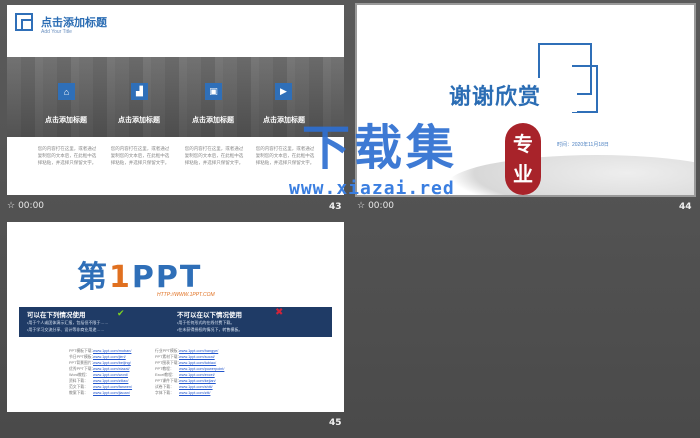 This screenshot has height=438, width=700. I want to click on link-url: www.1ppt.com/jiaoan/, so click(111, 393).